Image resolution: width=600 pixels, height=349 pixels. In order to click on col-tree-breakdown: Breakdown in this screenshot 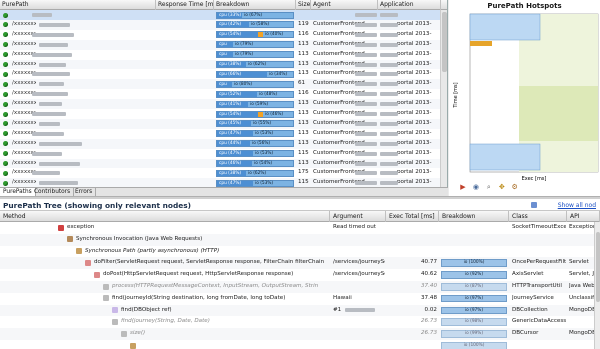, I will do `click(474, 216)`.